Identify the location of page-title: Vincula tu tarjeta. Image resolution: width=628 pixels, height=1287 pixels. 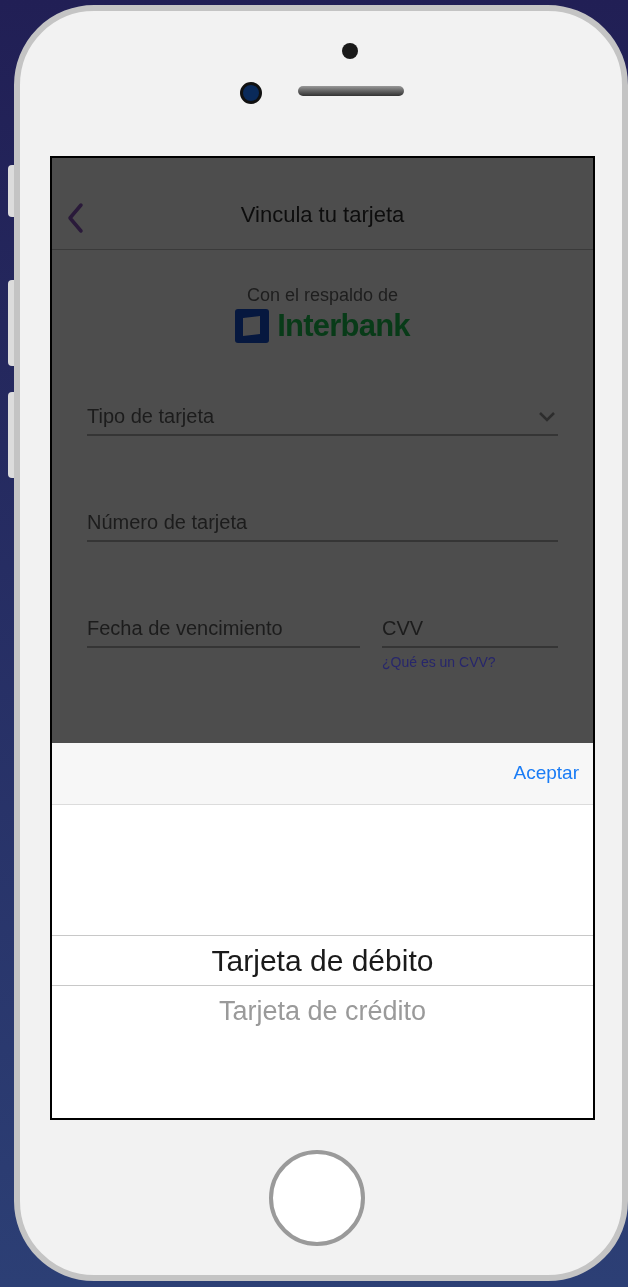
(322, 215).